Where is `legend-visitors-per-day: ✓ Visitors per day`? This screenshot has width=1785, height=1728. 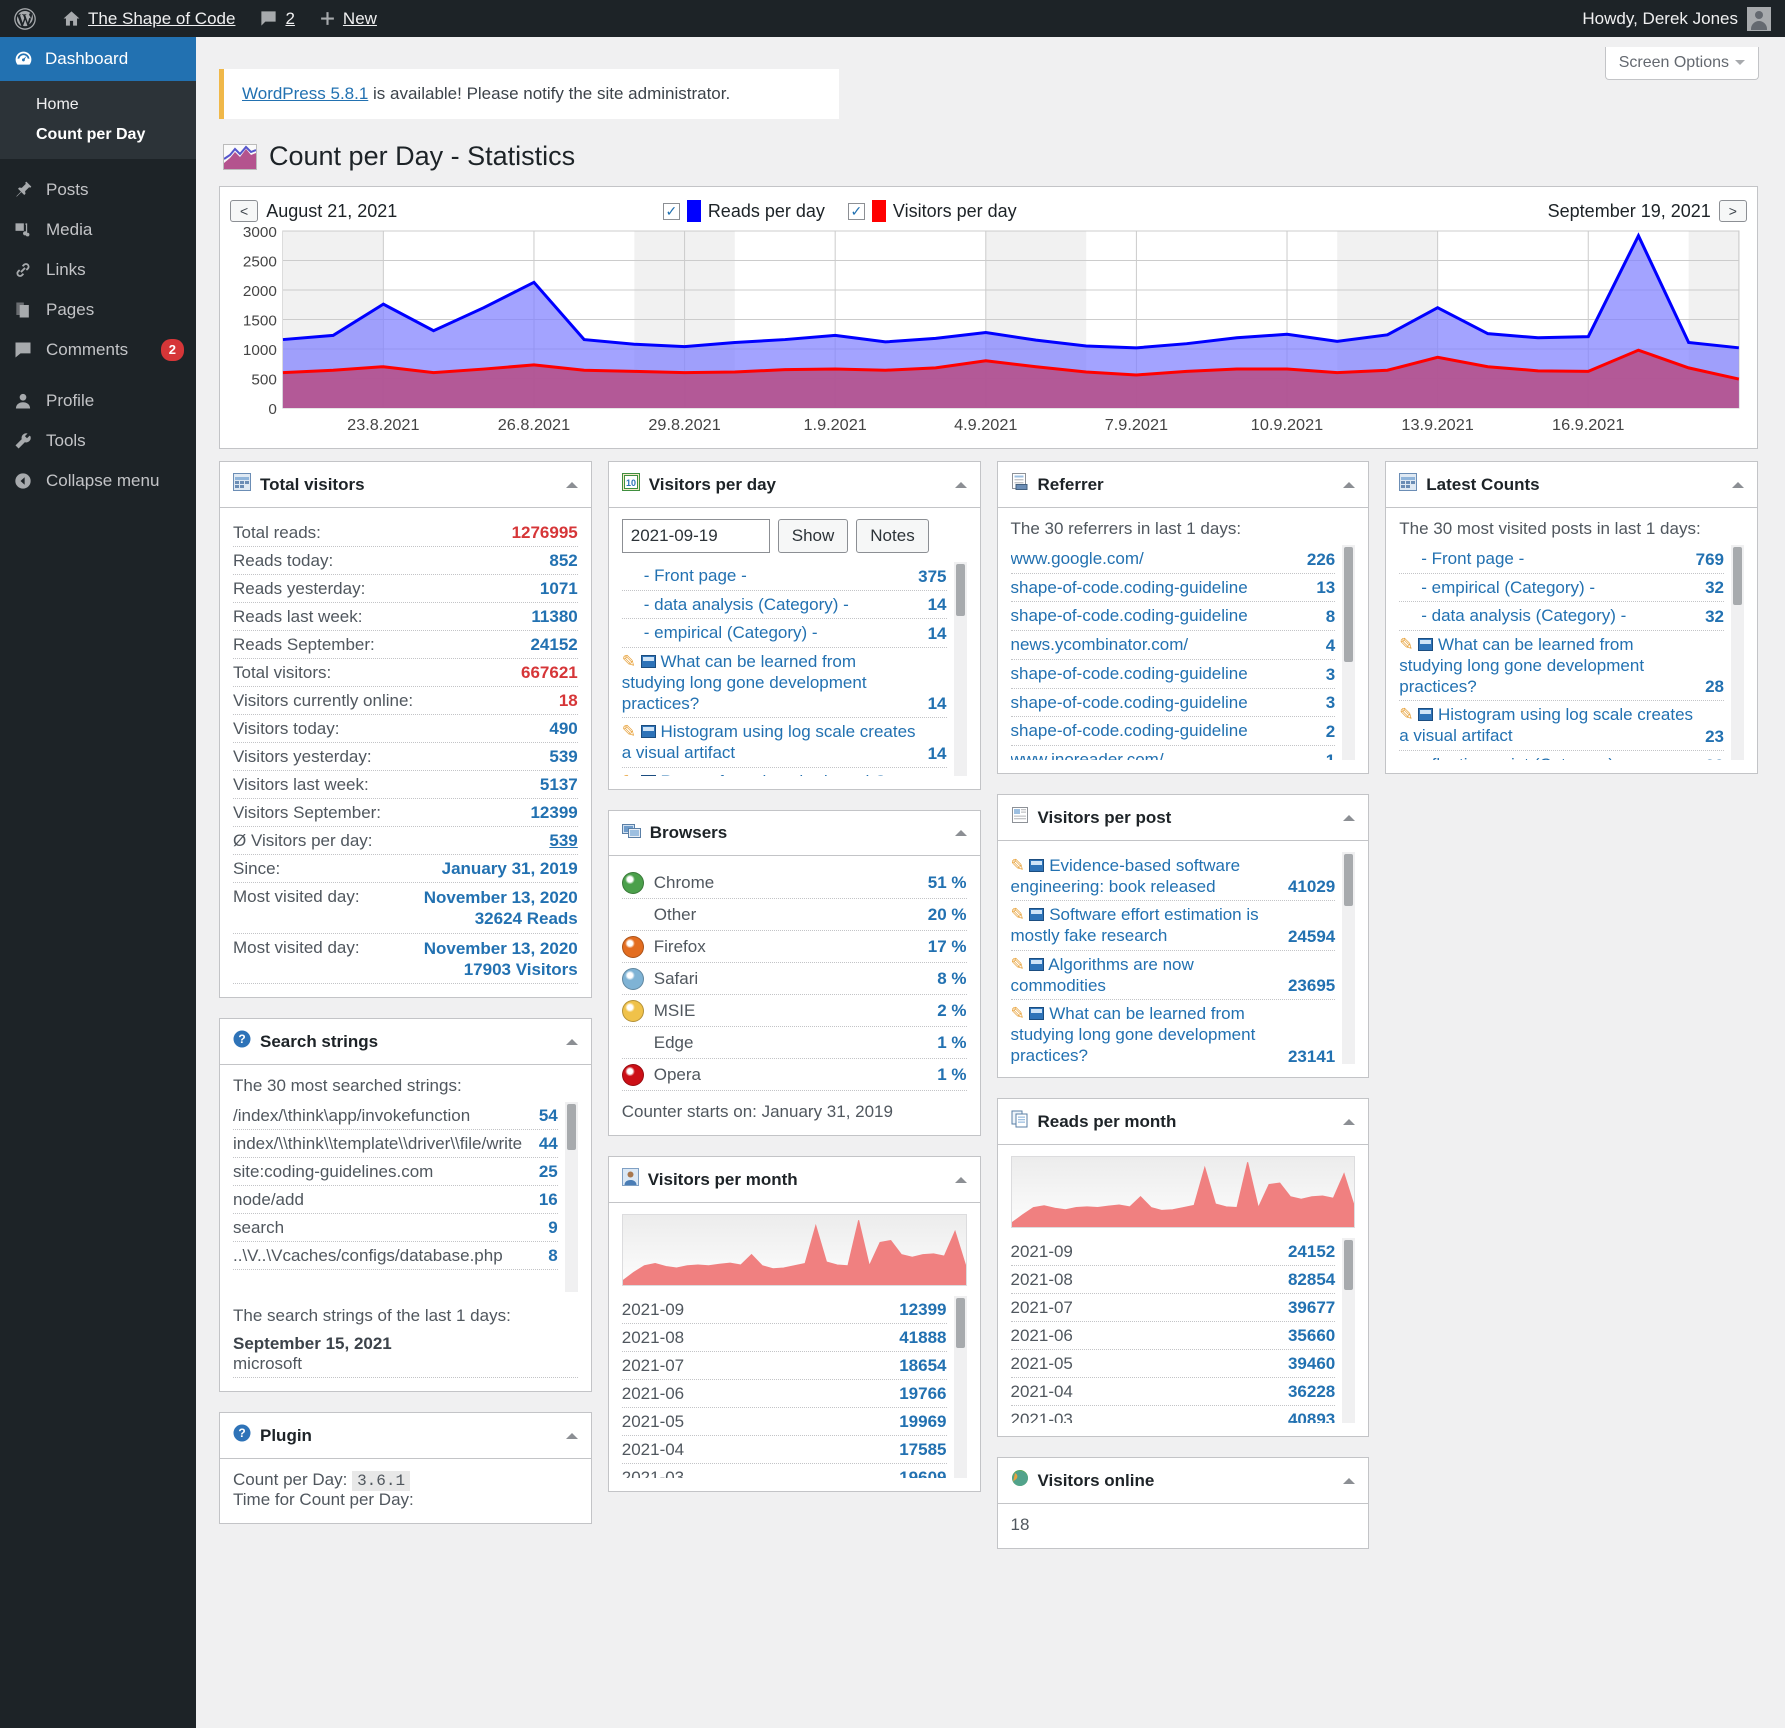 legend-visitors-per-day: ✓ Visitors per day is located at coordinates (932, 211).